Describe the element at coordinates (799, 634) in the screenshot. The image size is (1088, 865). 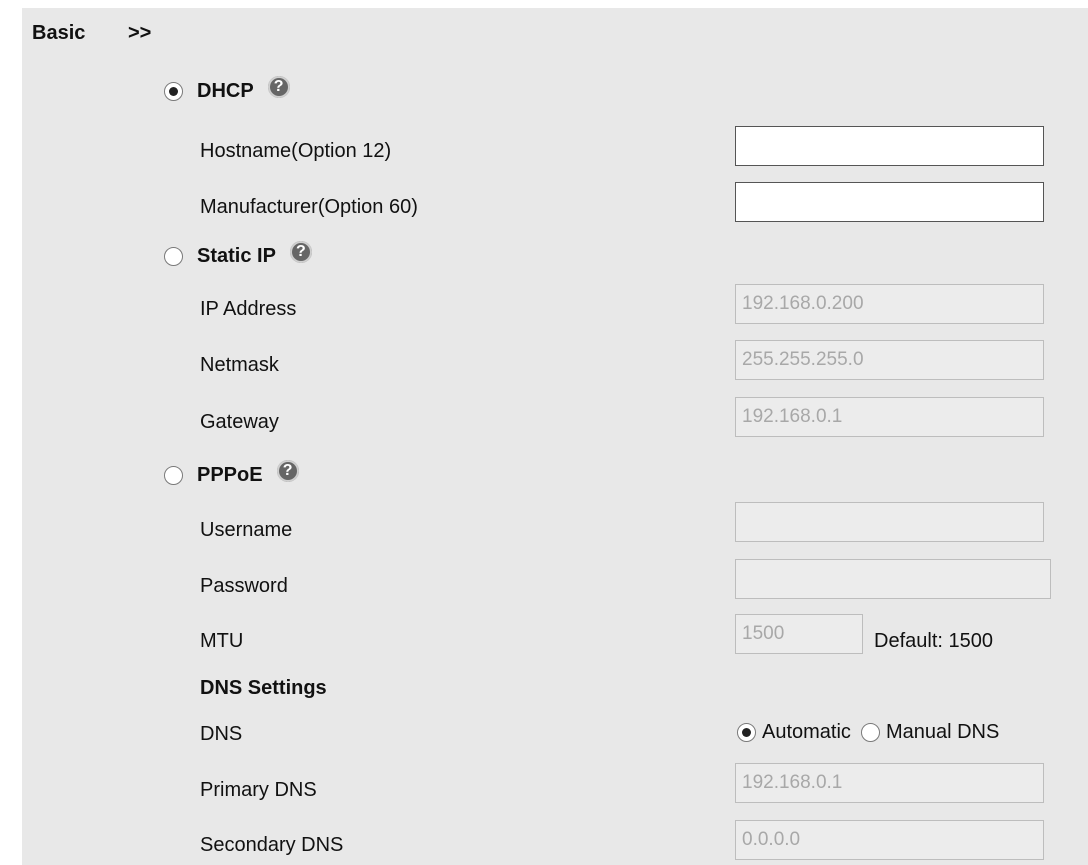
I see `mtu-input` at that location.